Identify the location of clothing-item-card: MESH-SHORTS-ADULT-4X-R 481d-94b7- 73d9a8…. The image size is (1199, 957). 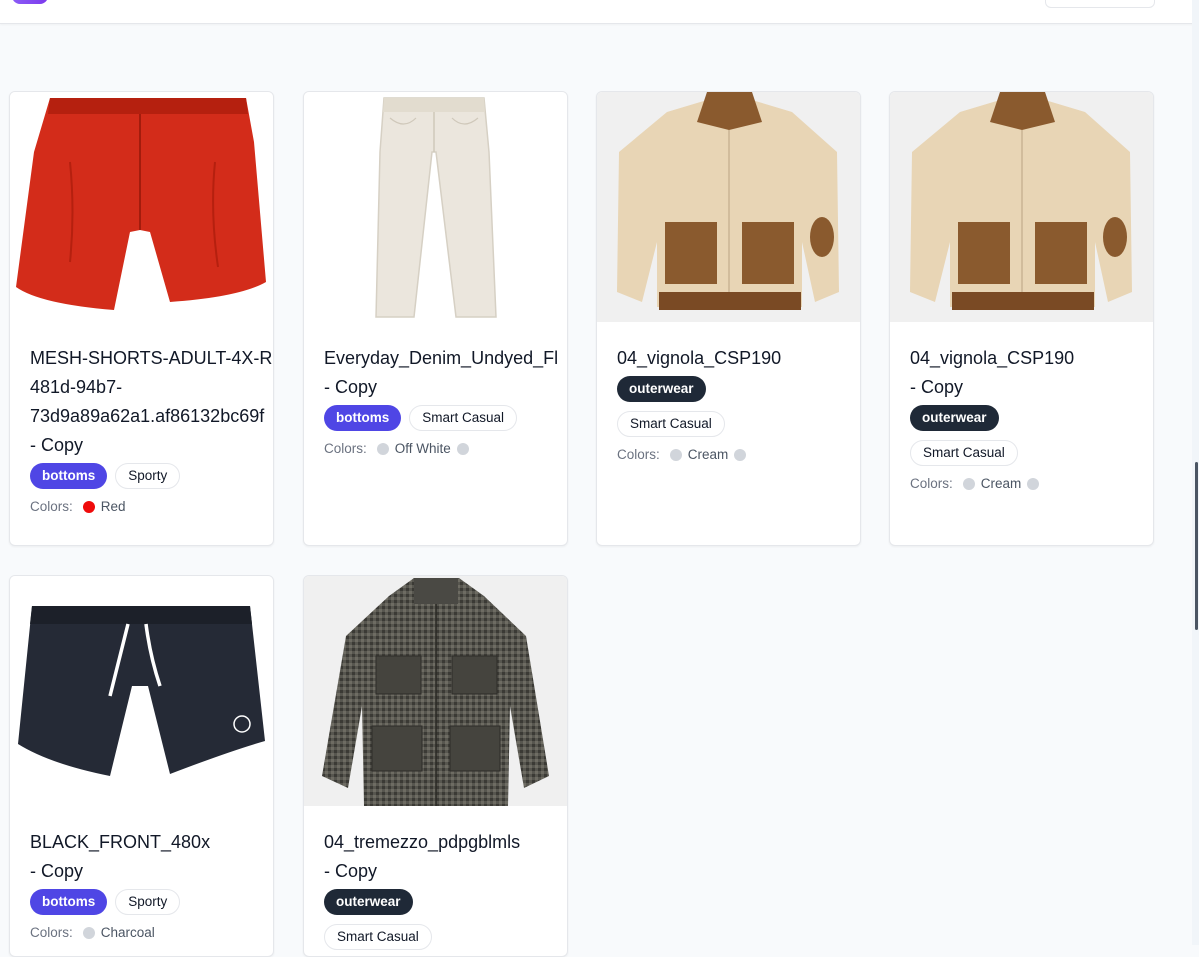
(141, 318).